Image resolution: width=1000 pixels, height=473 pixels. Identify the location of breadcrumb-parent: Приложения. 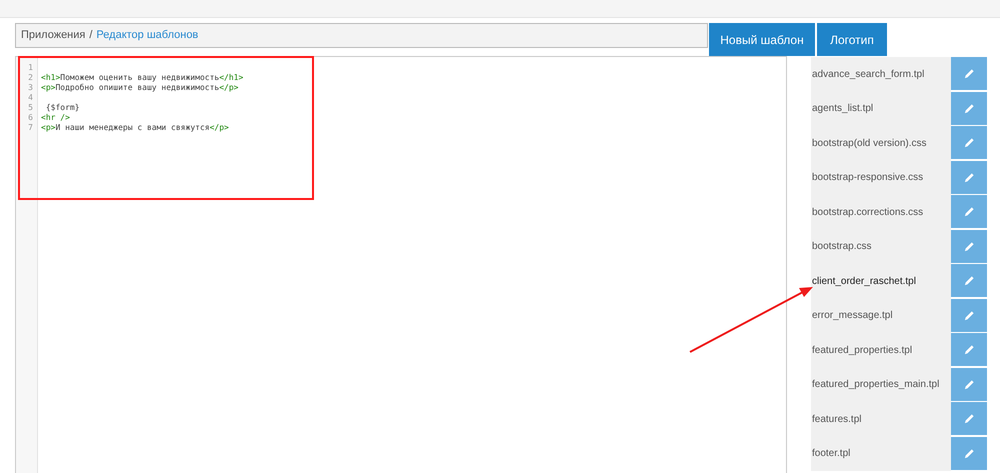
(53, 35).